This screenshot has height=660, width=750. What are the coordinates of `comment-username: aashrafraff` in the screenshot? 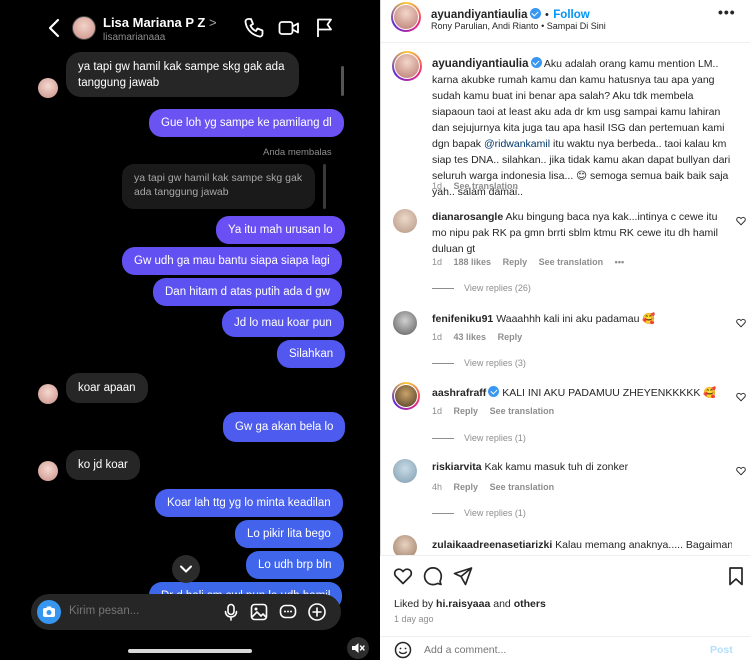 It's located at (459, 393).